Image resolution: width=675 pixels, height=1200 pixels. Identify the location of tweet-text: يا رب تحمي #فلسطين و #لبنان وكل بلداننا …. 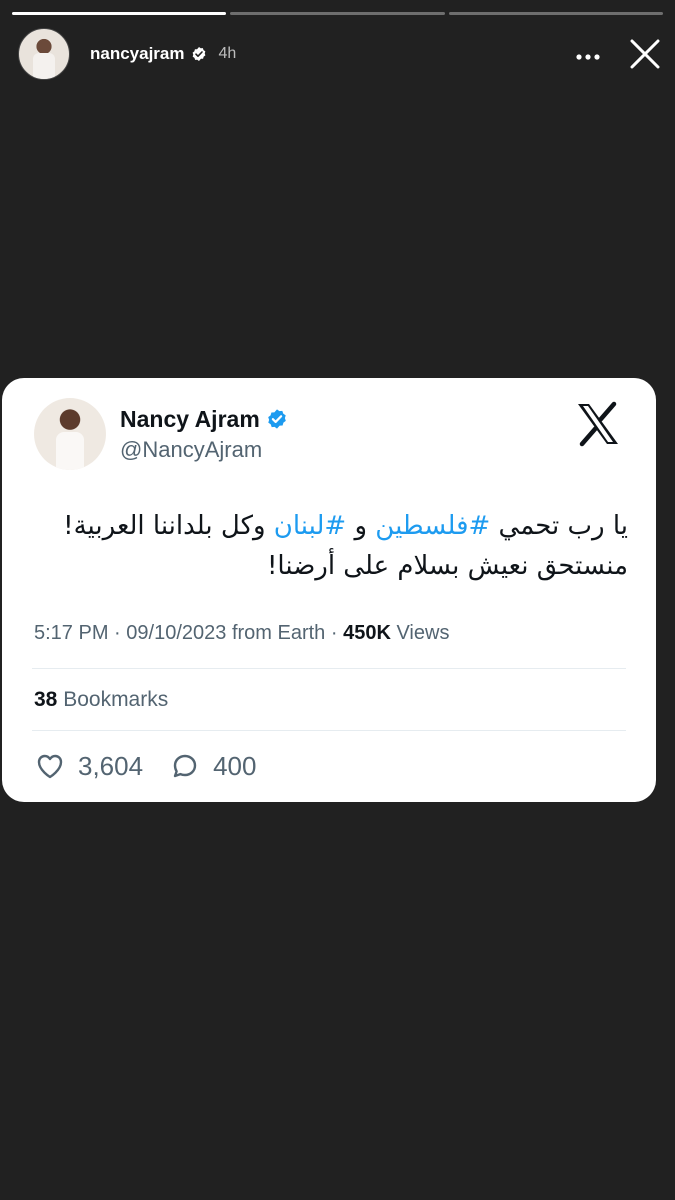
(330, 546).